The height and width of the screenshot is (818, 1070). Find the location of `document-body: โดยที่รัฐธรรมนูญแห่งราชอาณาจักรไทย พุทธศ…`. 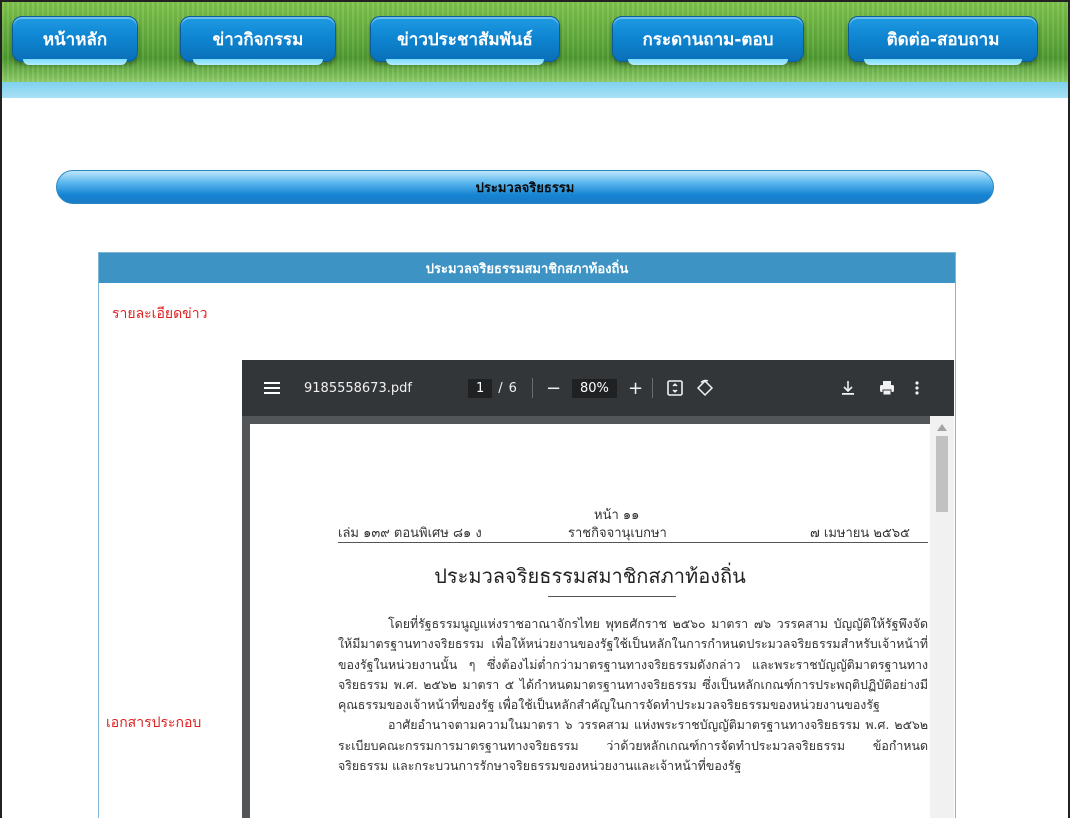

document-body: โดยที่รัฐธรรมนูญแห่งราชอาณาจักรไทย พุทธศ… is located at coordinates (633, 695).